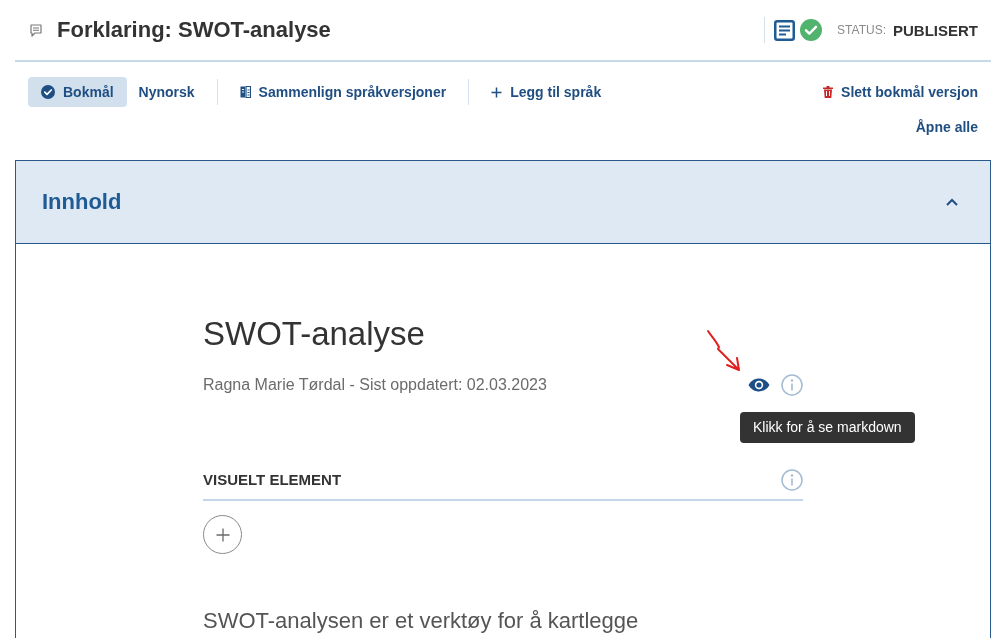  Describe the element at coordinates (935, 30) in the screenshot. I see `status-value: PUBLISERT` at that location.